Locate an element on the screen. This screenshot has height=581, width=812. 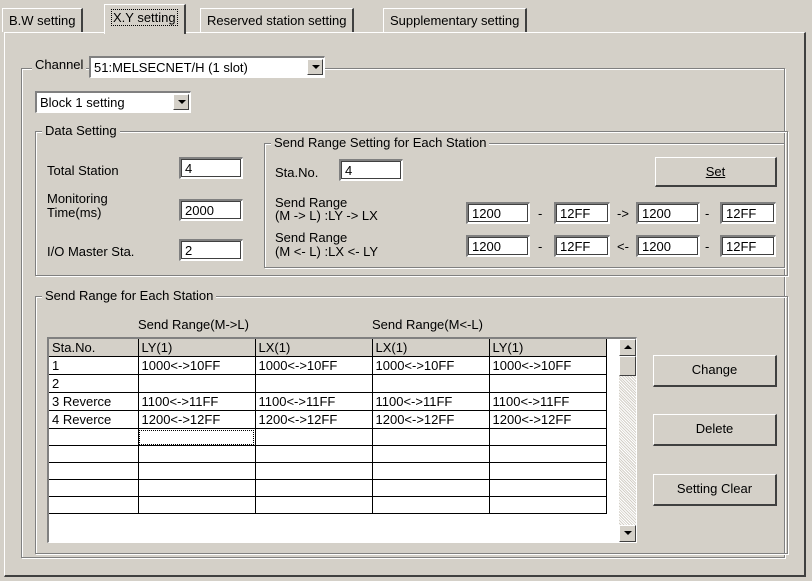
channel-select: 51:MELSECNET/H (1 slot) is located at coordinates (207, 67).